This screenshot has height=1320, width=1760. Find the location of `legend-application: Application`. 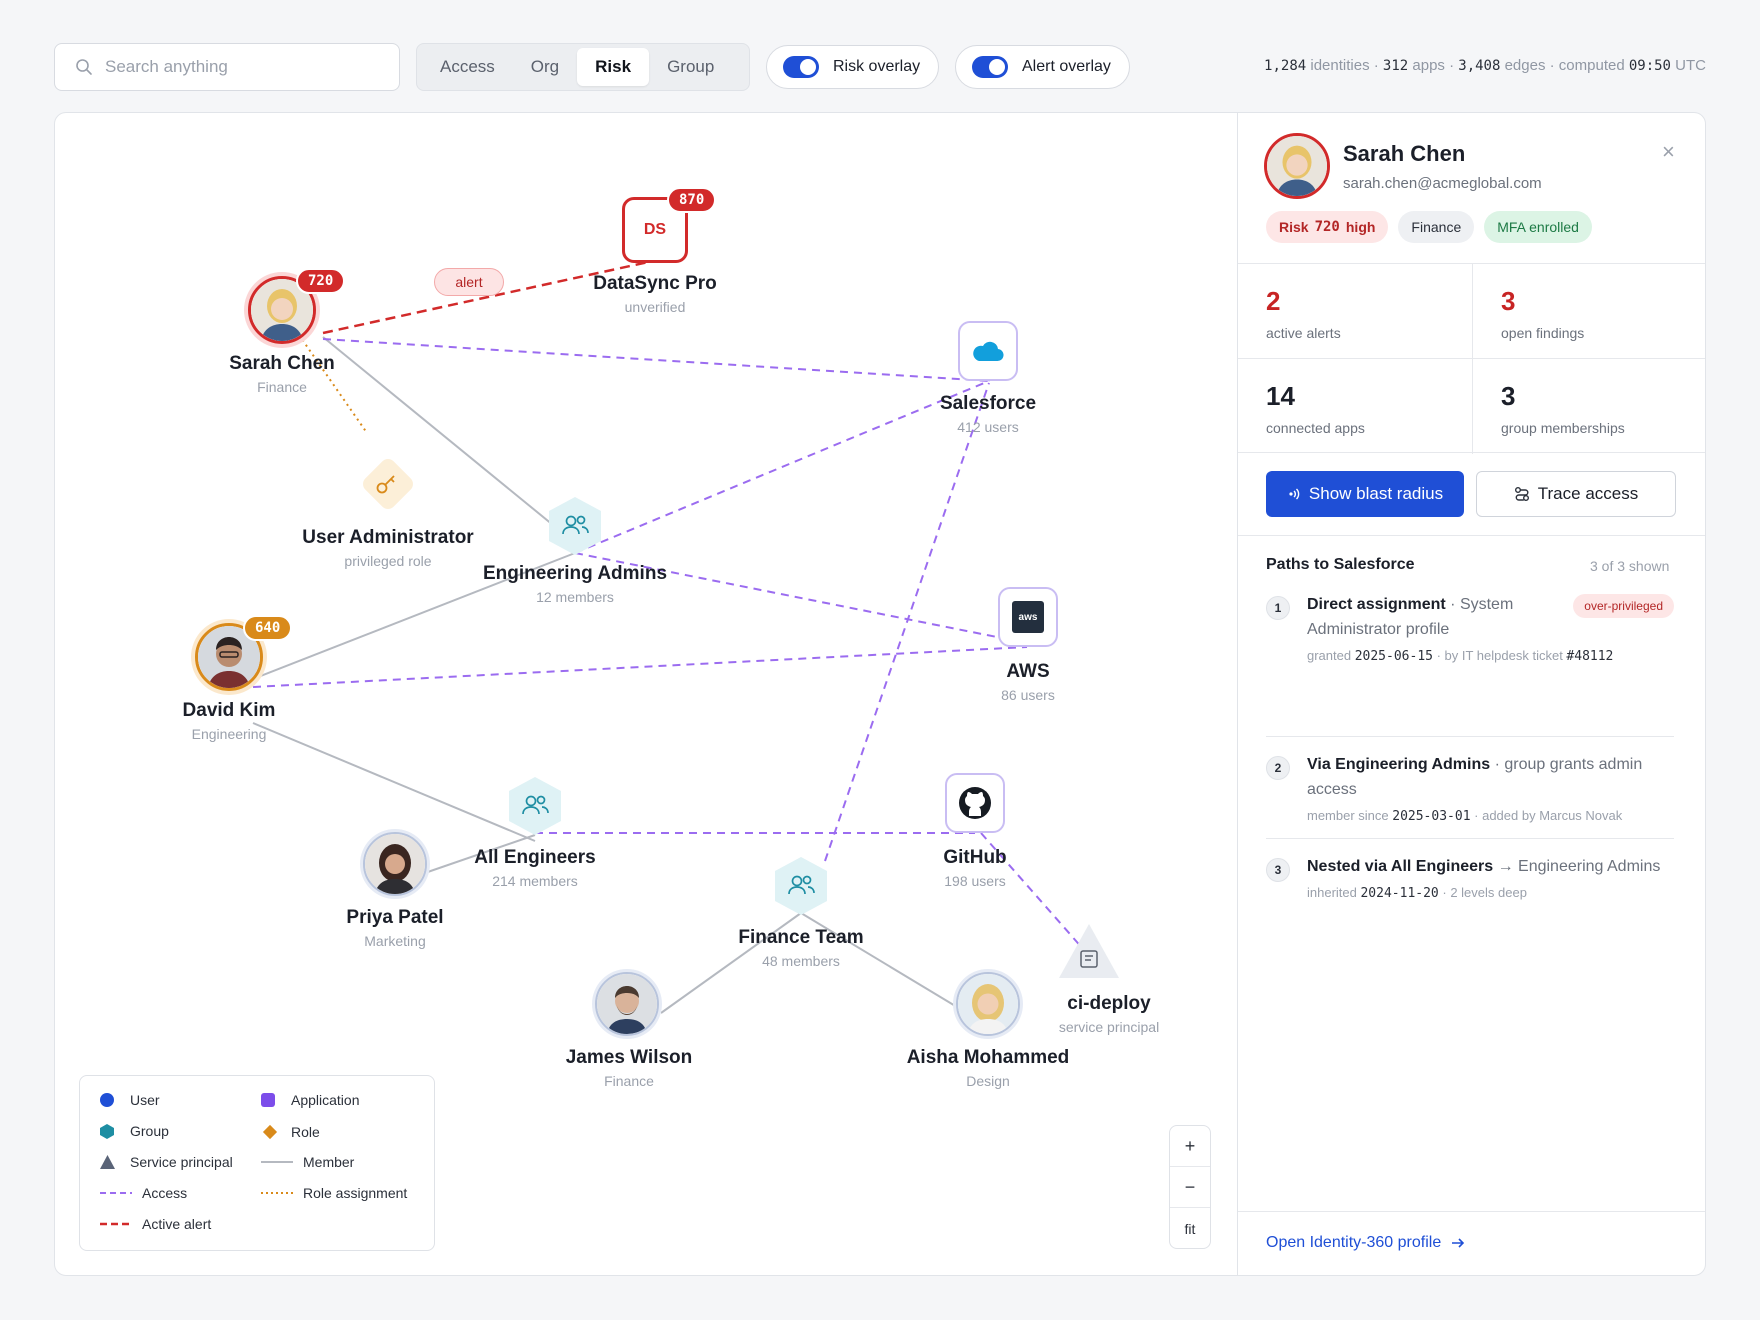

legend-application: Application is located at coordinates (310, 1100).